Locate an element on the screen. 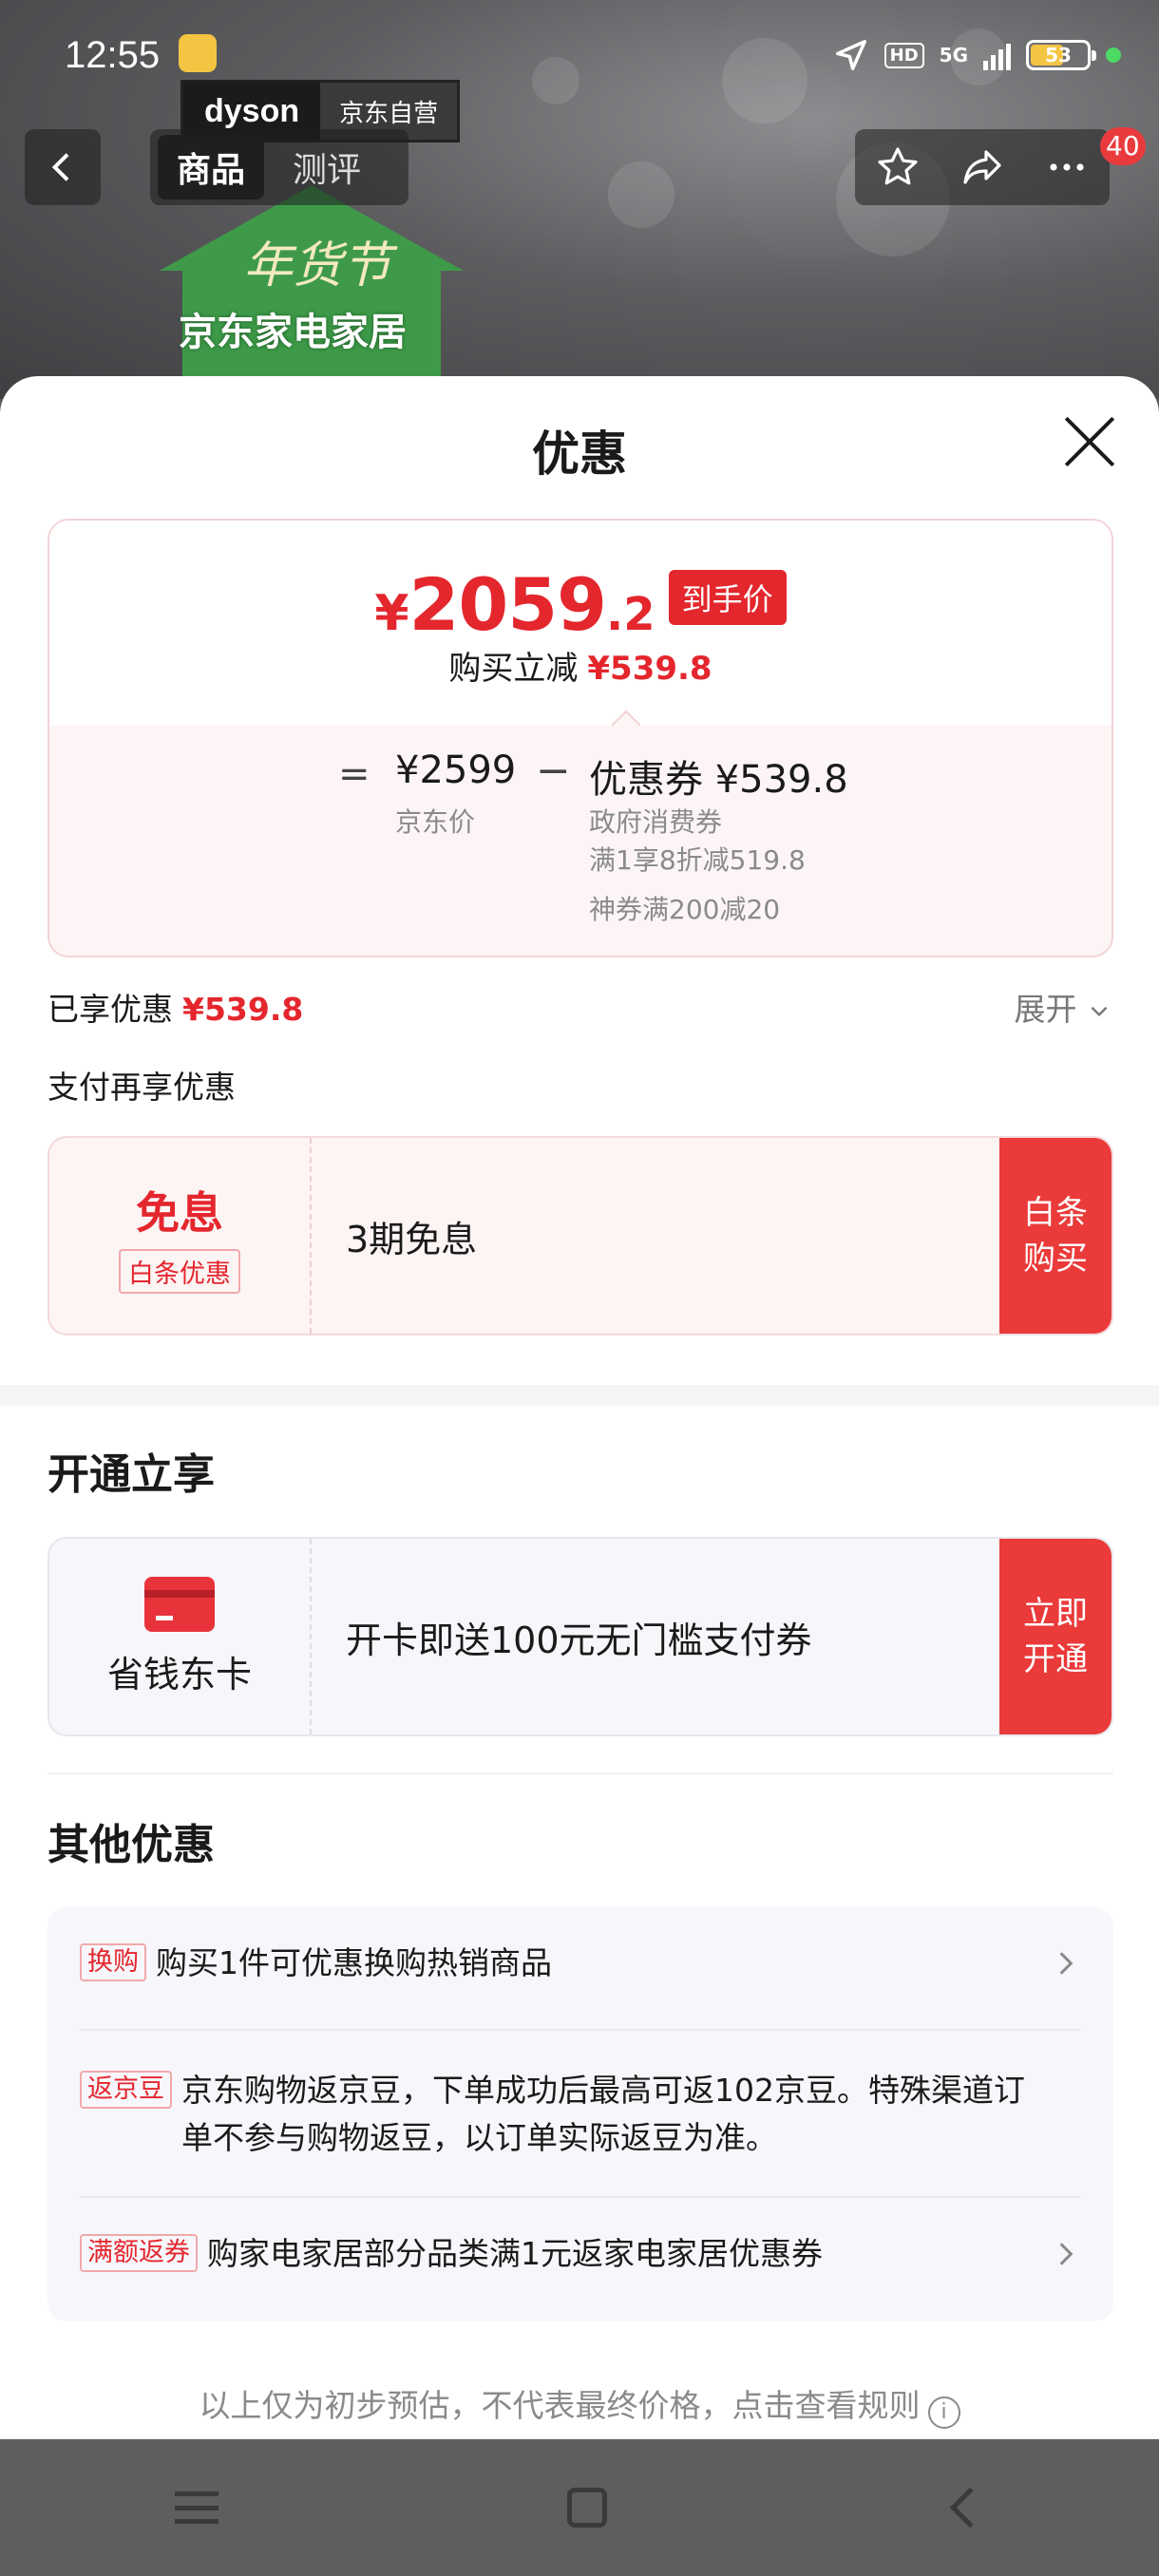  list-item: 换购 购买1件可优惠换购热销商品 is located at coordinates (580, 1963).